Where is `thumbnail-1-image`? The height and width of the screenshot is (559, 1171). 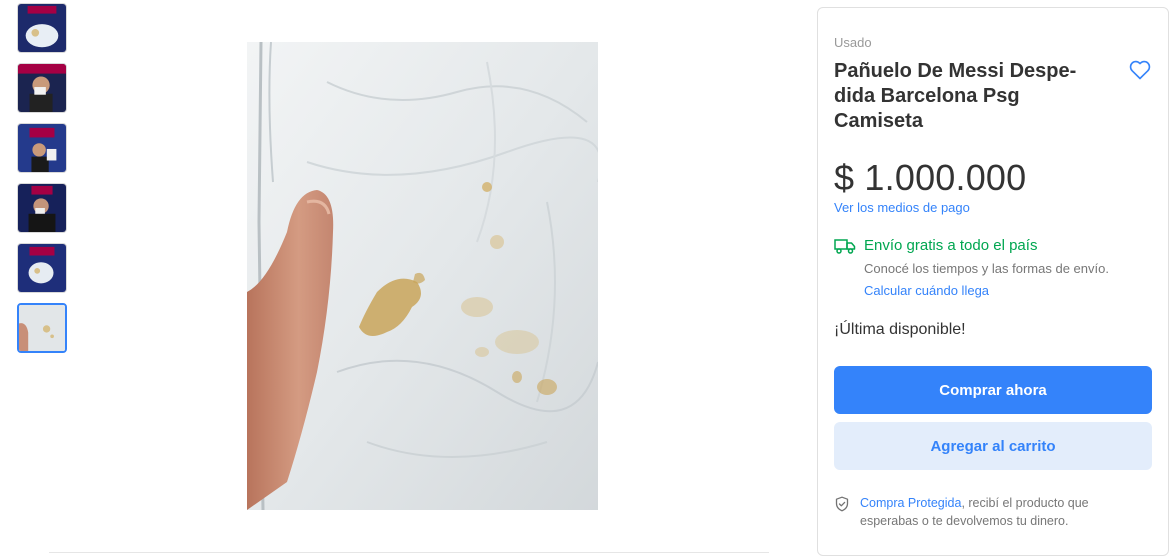
thumbnail-1-image is located at coordinates (42, 28).